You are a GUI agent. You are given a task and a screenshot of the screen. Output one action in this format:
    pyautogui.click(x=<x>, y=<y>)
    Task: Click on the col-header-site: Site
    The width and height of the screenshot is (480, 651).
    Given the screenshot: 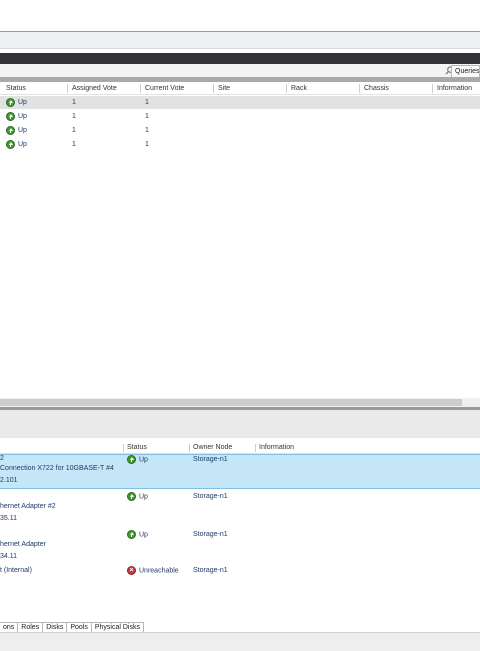 What is the action you would take?
    pyautogui.click(x=224, y=88)
    